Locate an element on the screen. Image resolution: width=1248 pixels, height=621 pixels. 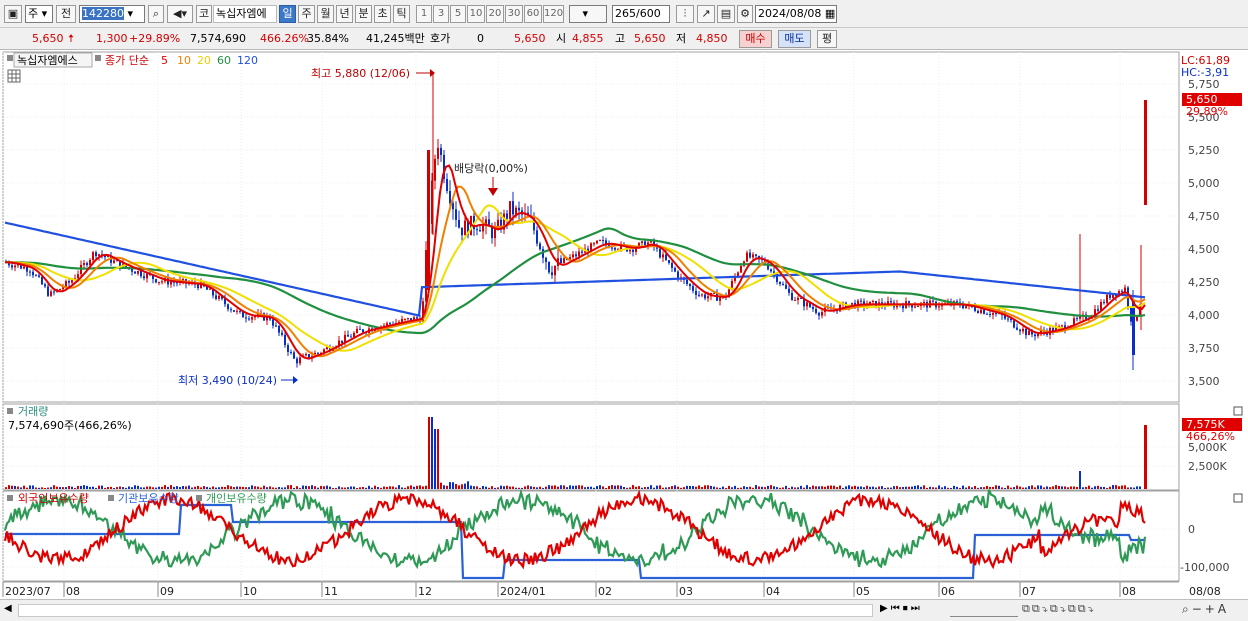
interval-button-1: 1 is located at coordinates (424, 14).